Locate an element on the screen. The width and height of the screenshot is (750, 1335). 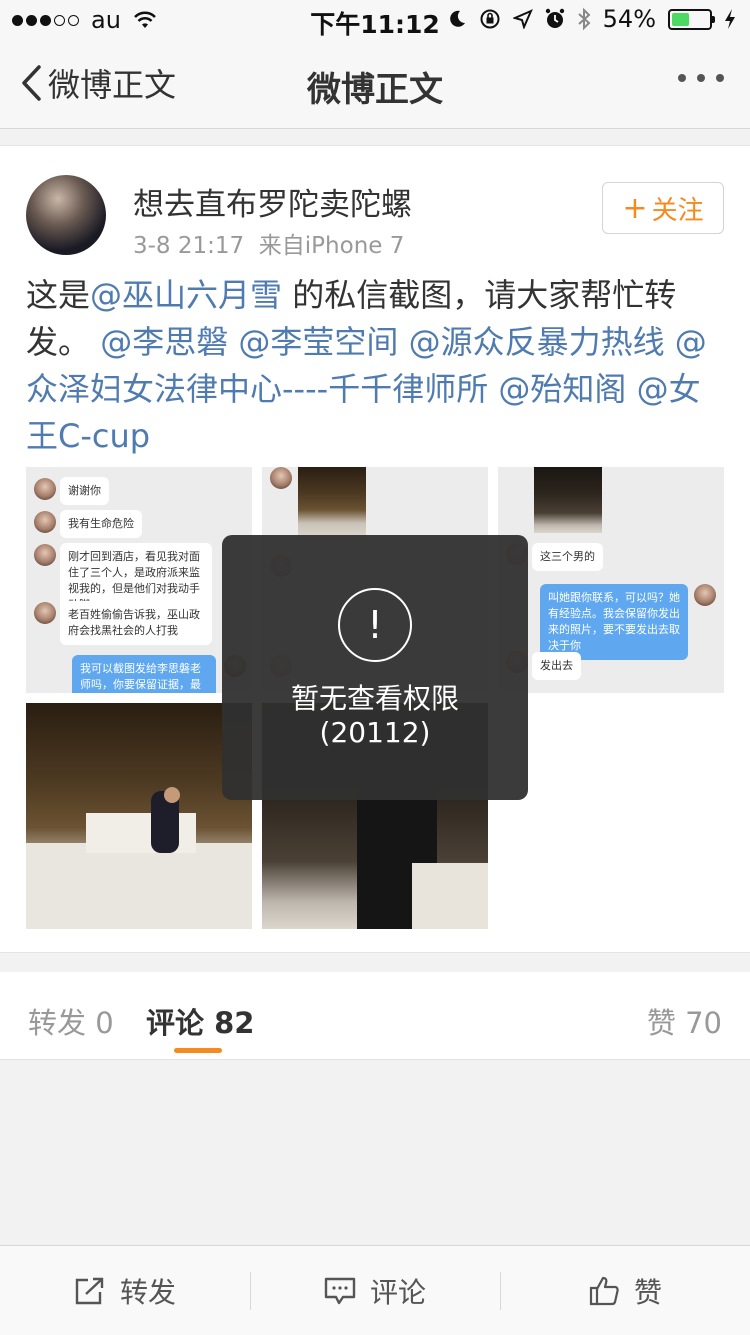
chat-bubble: 我可以截图发给李思磐老师吗，你要保留证据，最好有录像或者照片，人身安全最重要 is located at coordinates (144, 674).